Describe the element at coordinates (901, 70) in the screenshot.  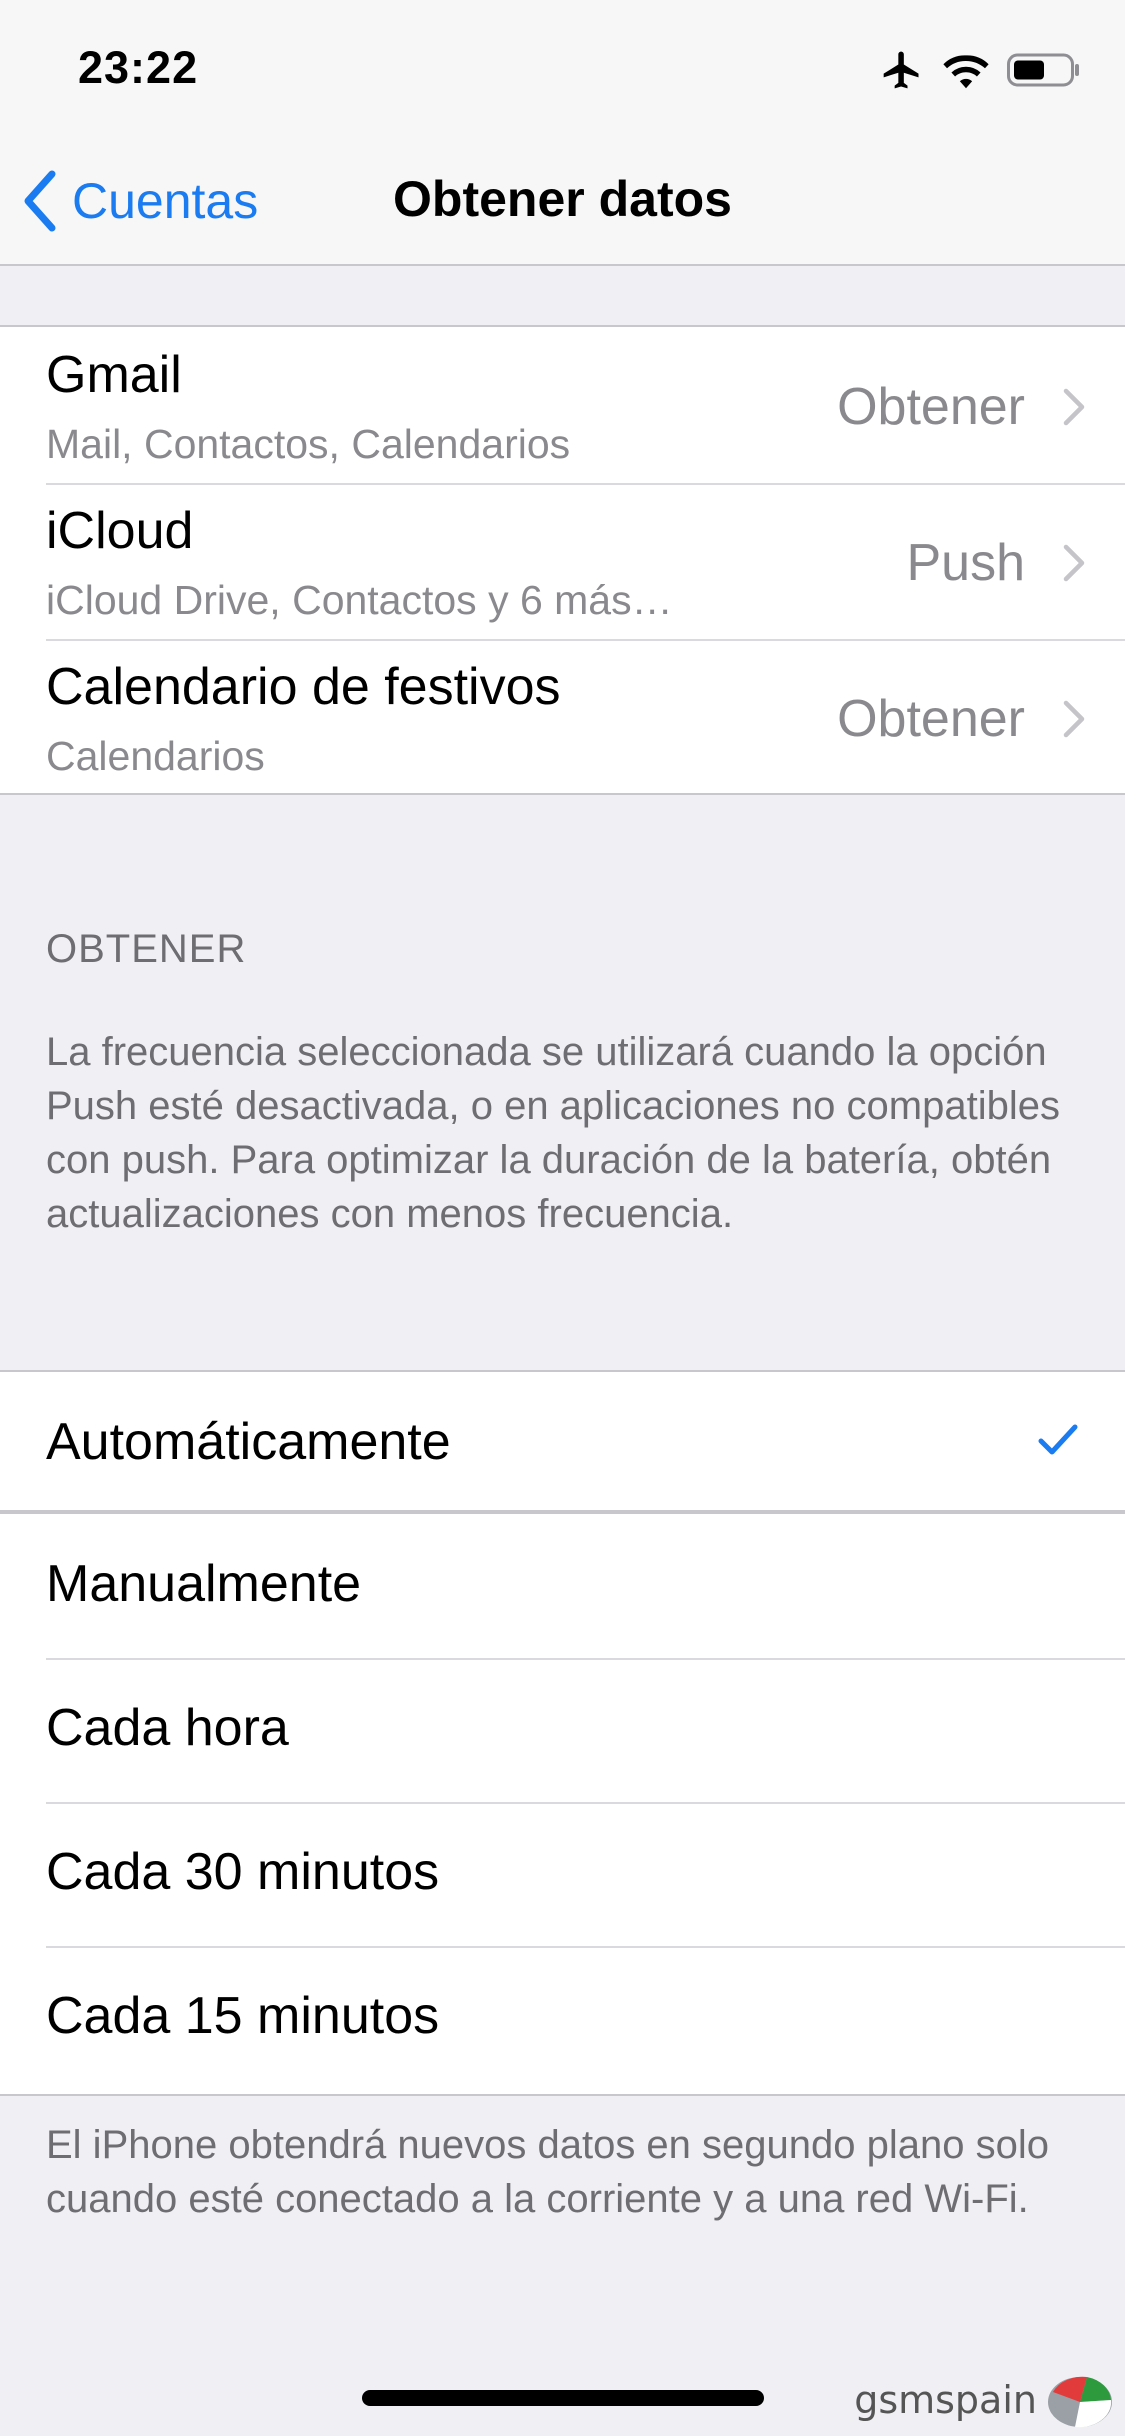
I see `airplane-icon` at that location.